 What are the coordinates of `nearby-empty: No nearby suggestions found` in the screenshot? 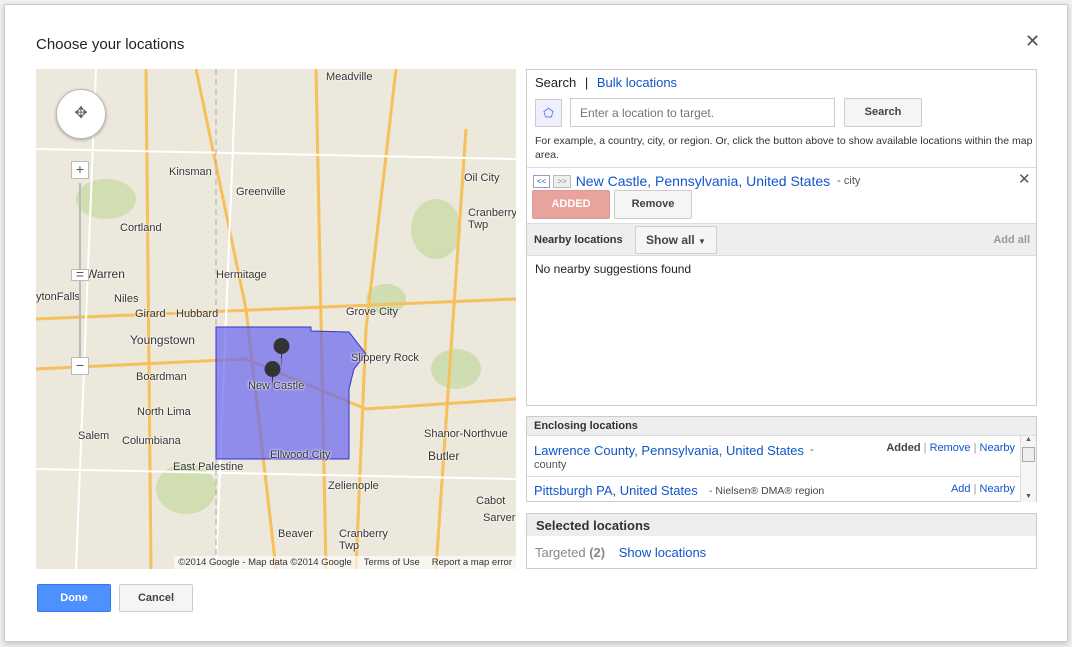 It's located at (613, 269).